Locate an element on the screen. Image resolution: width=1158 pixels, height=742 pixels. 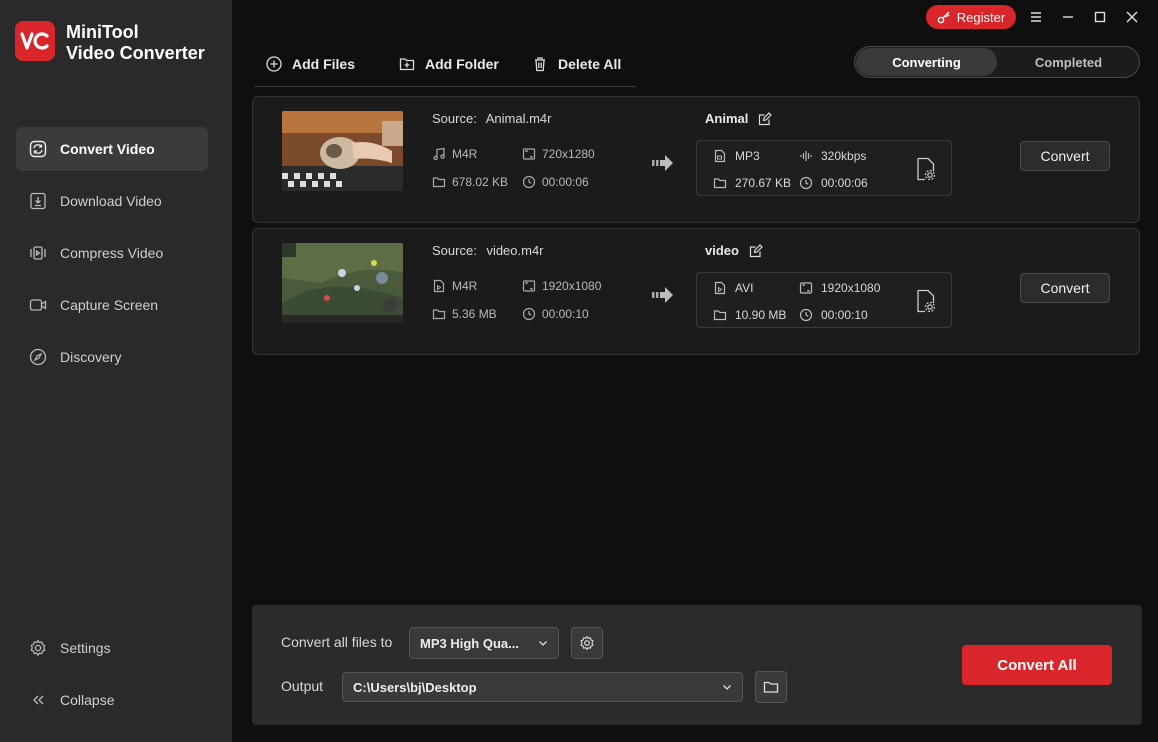
chevron-down-icon is located at coordinates (543, 643).